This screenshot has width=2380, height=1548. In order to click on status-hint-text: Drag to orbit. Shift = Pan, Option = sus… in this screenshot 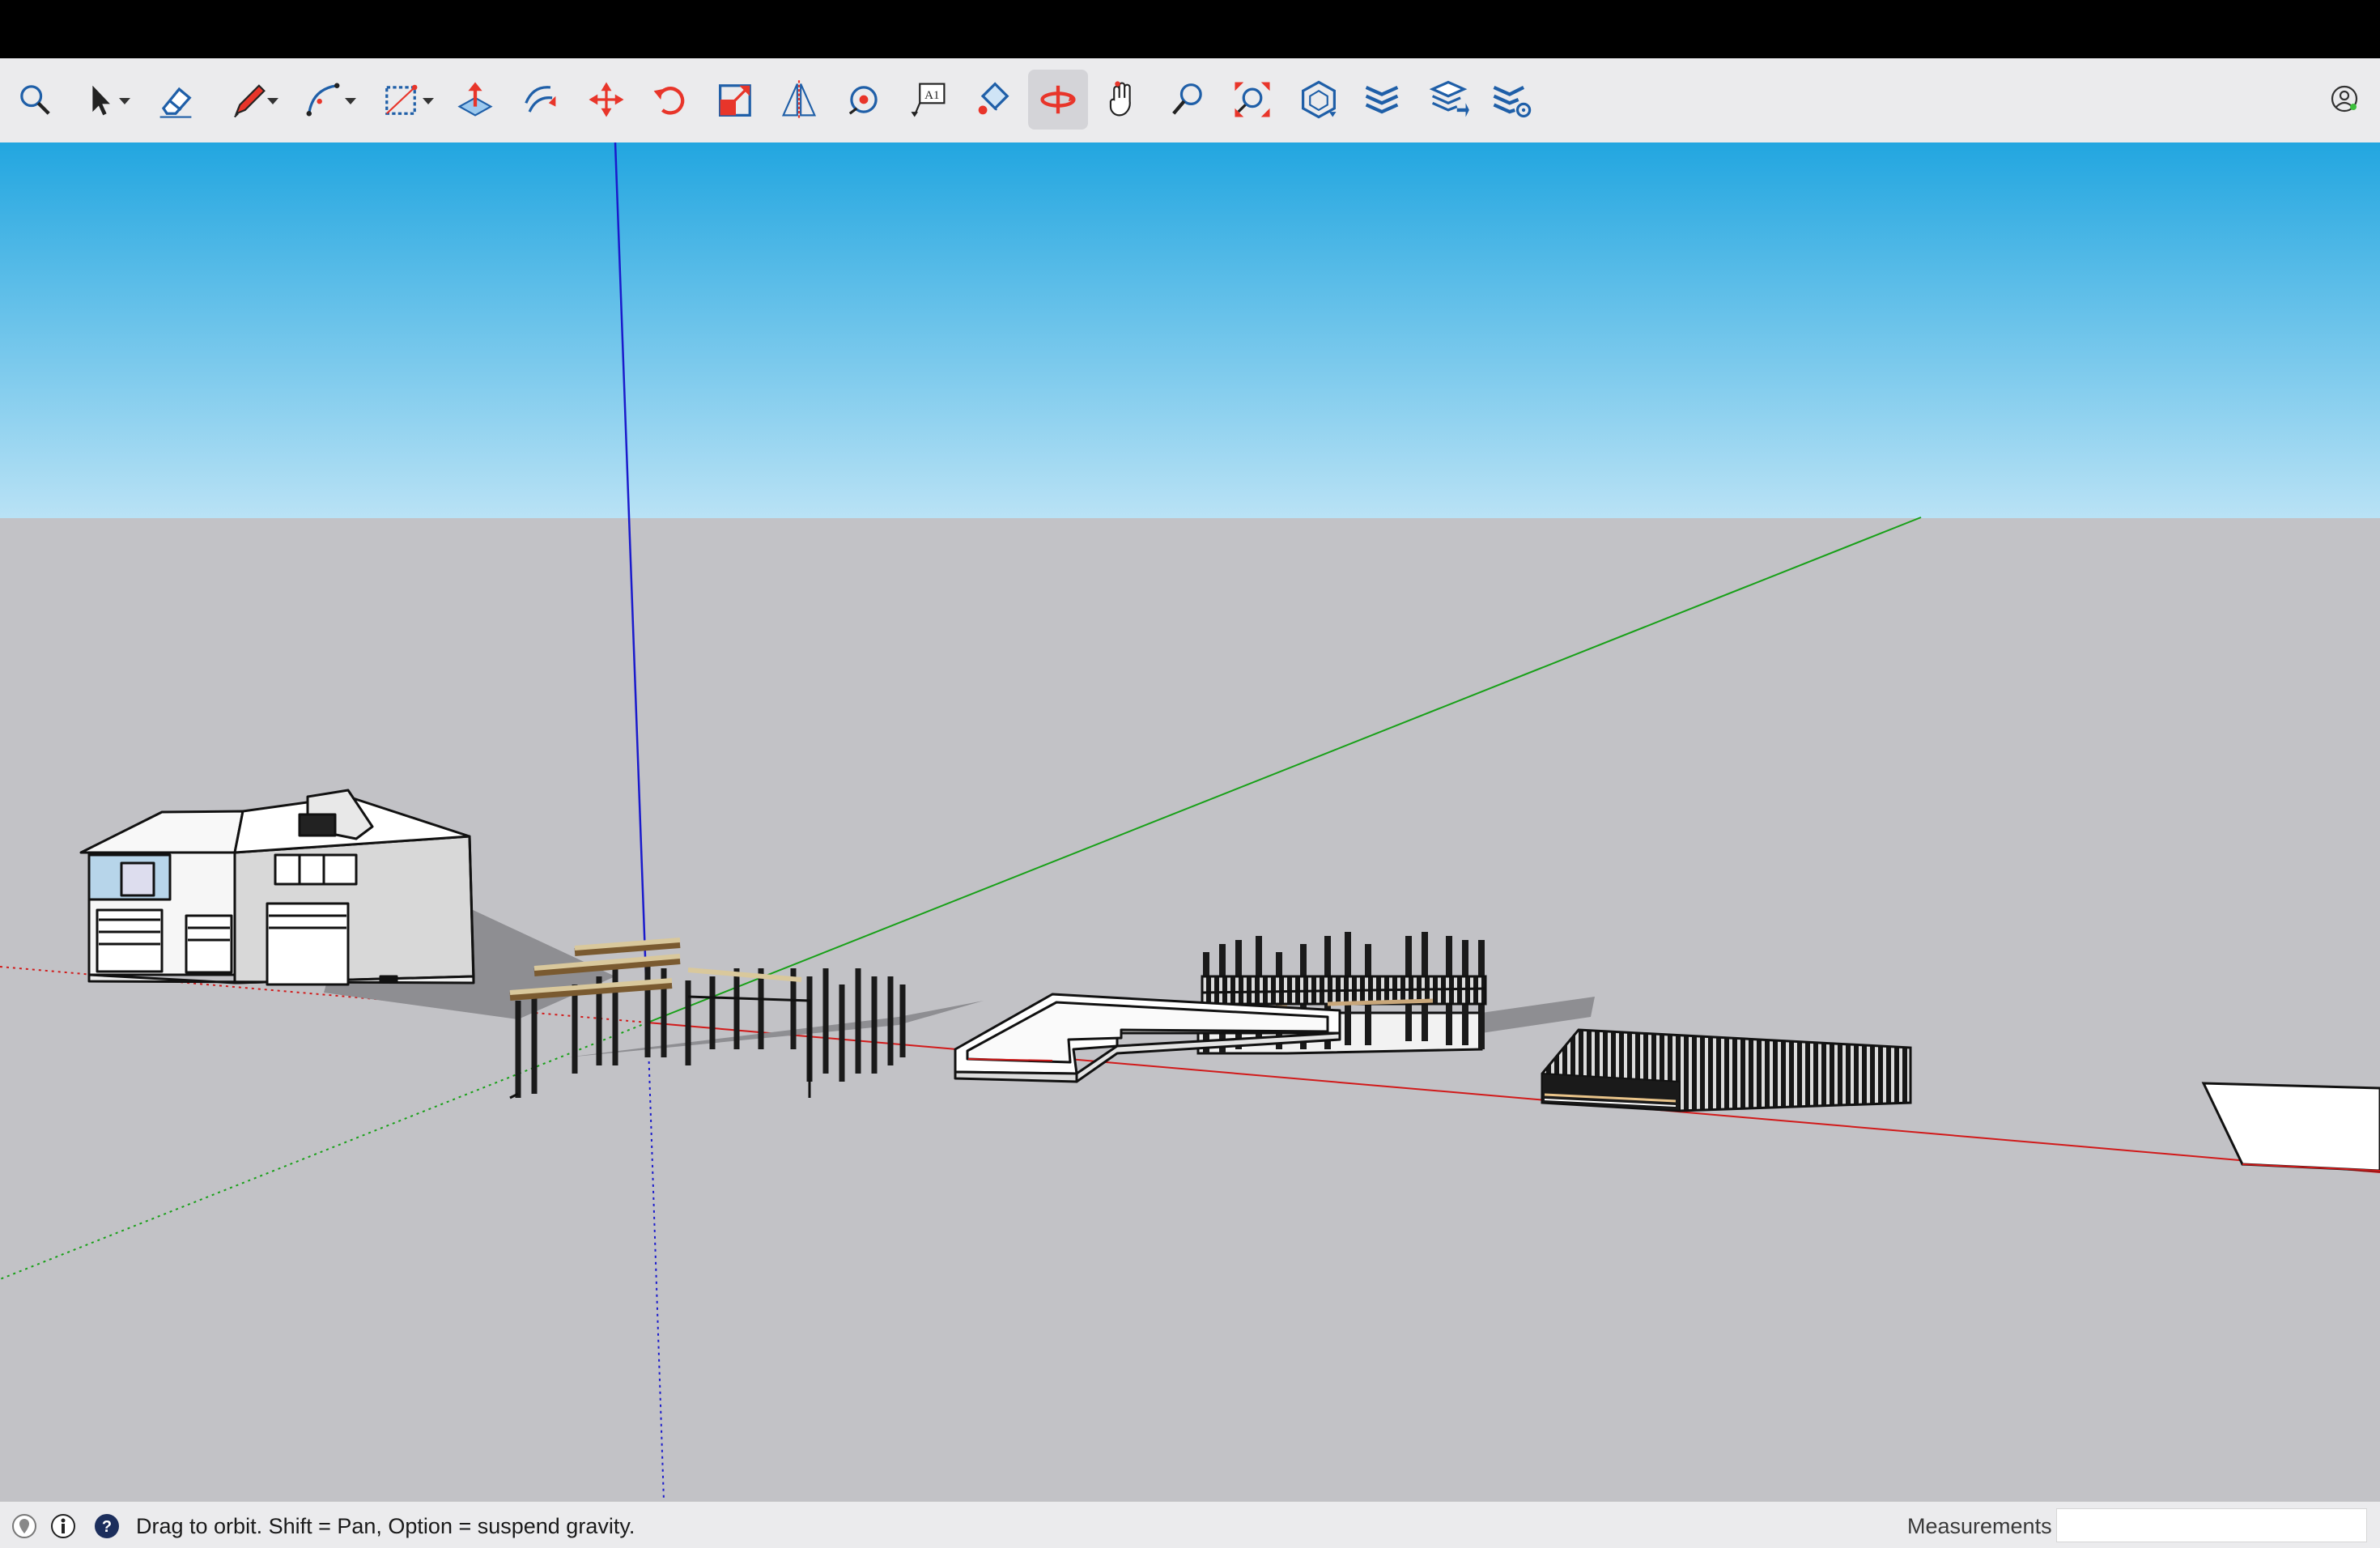, I will do `click(386, 1526)`.